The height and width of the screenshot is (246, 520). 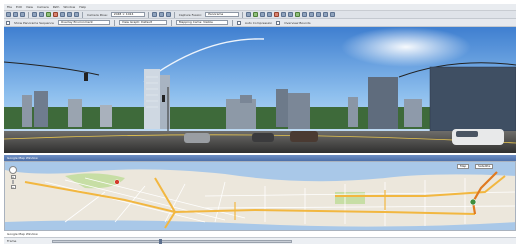 I want to click on frame-label: Frame, so click(x=12, y=241).